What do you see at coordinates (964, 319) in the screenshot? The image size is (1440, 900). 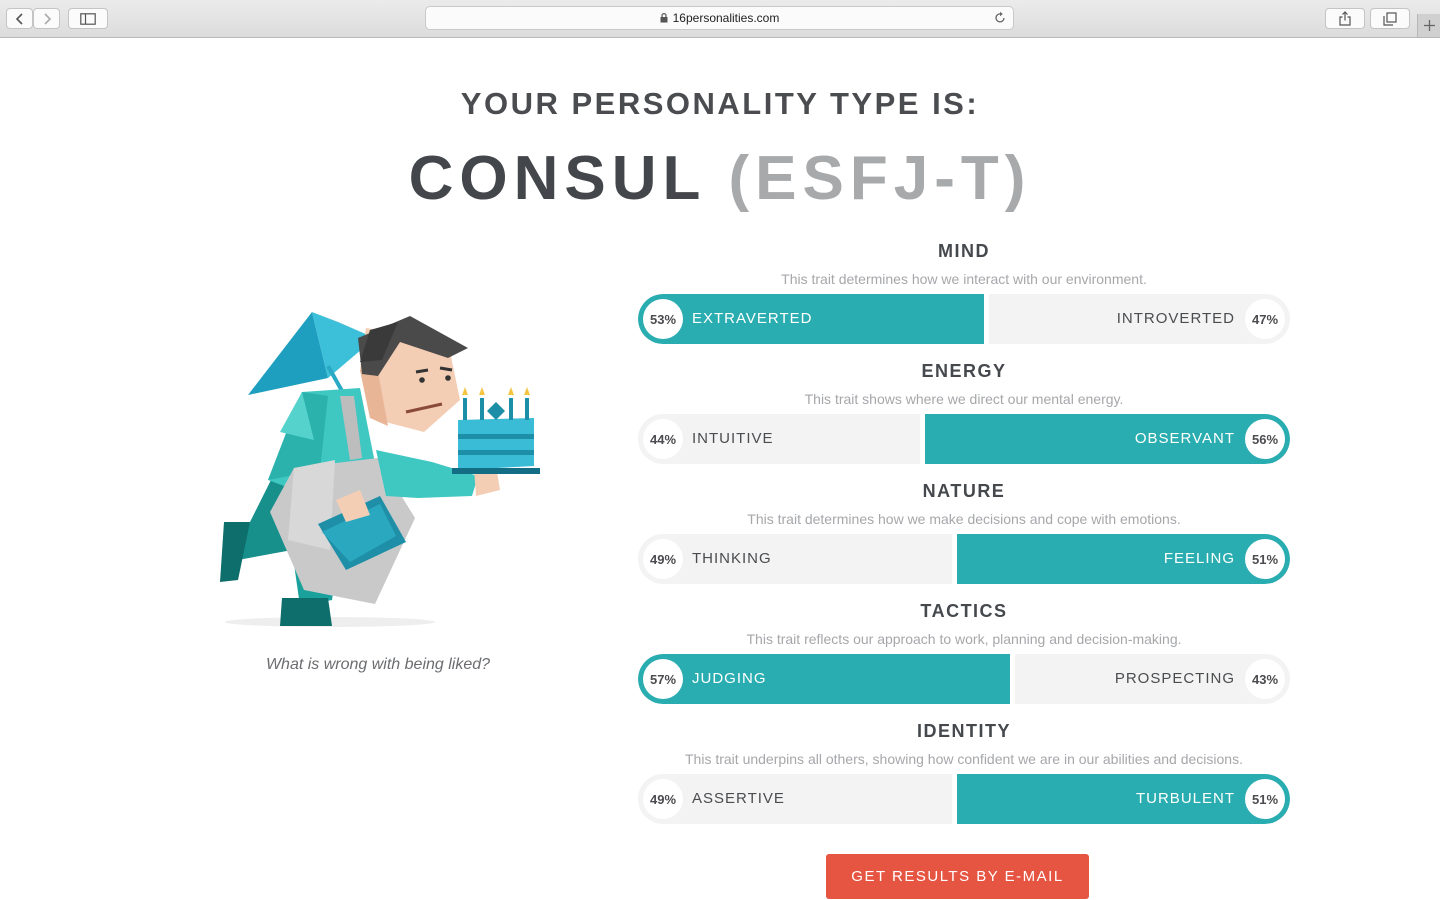 I see `trait-bar-mind: 53% EXTRAVERTED INTROVERTED 47%` at bounding box center [964, 319].